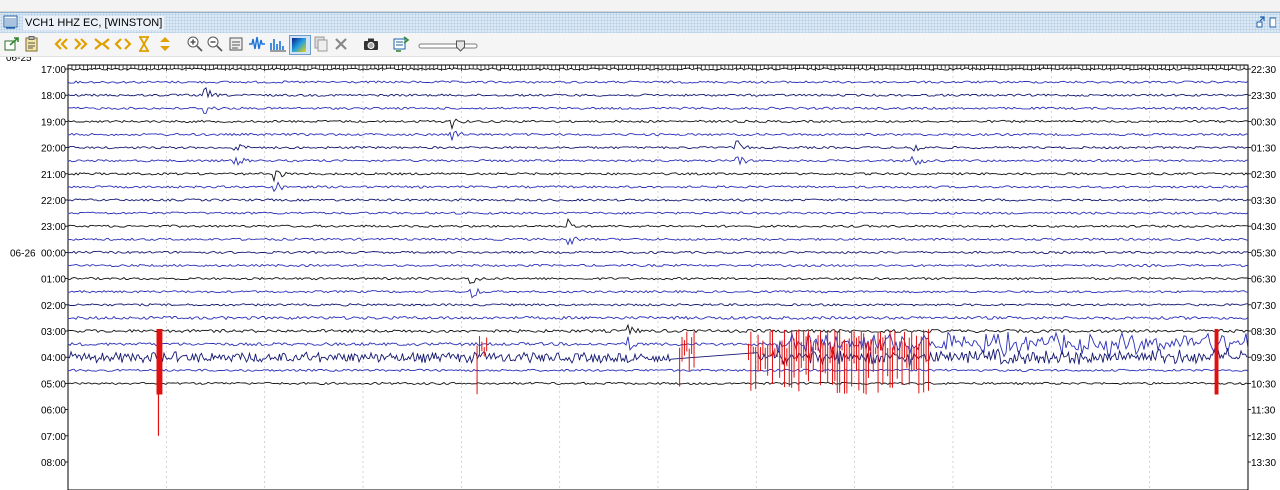  I want to click on left-time-label: 02:00, so click(53, 306).